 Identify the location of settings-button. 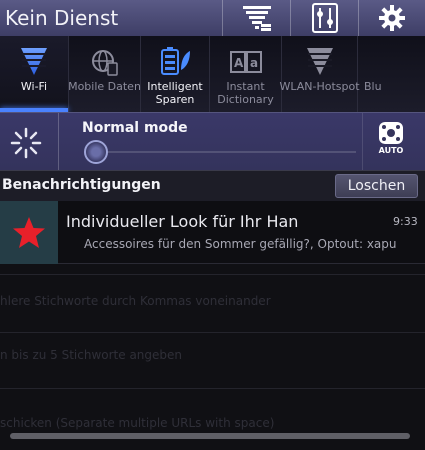
(391, 18).